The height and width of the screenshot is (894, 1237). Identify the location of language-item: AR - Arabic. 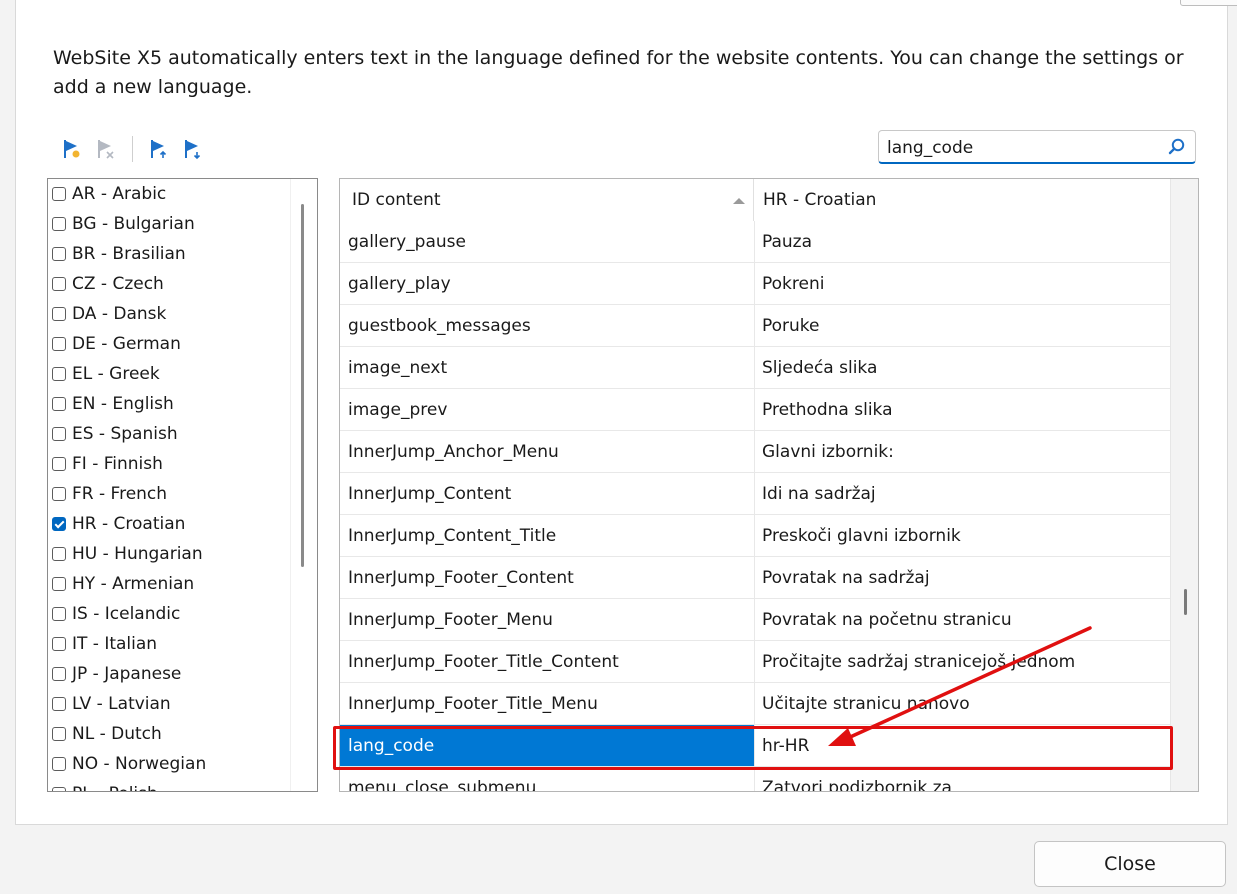
(109, 194).